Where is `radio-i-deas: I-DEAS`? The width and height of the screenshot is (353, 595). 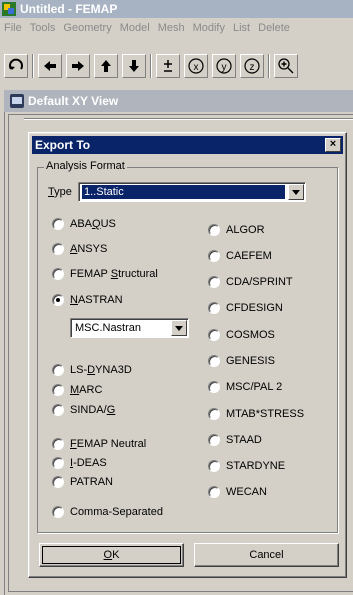
radio-i-deas: I-DEAS is located at coordinates (79, 463).